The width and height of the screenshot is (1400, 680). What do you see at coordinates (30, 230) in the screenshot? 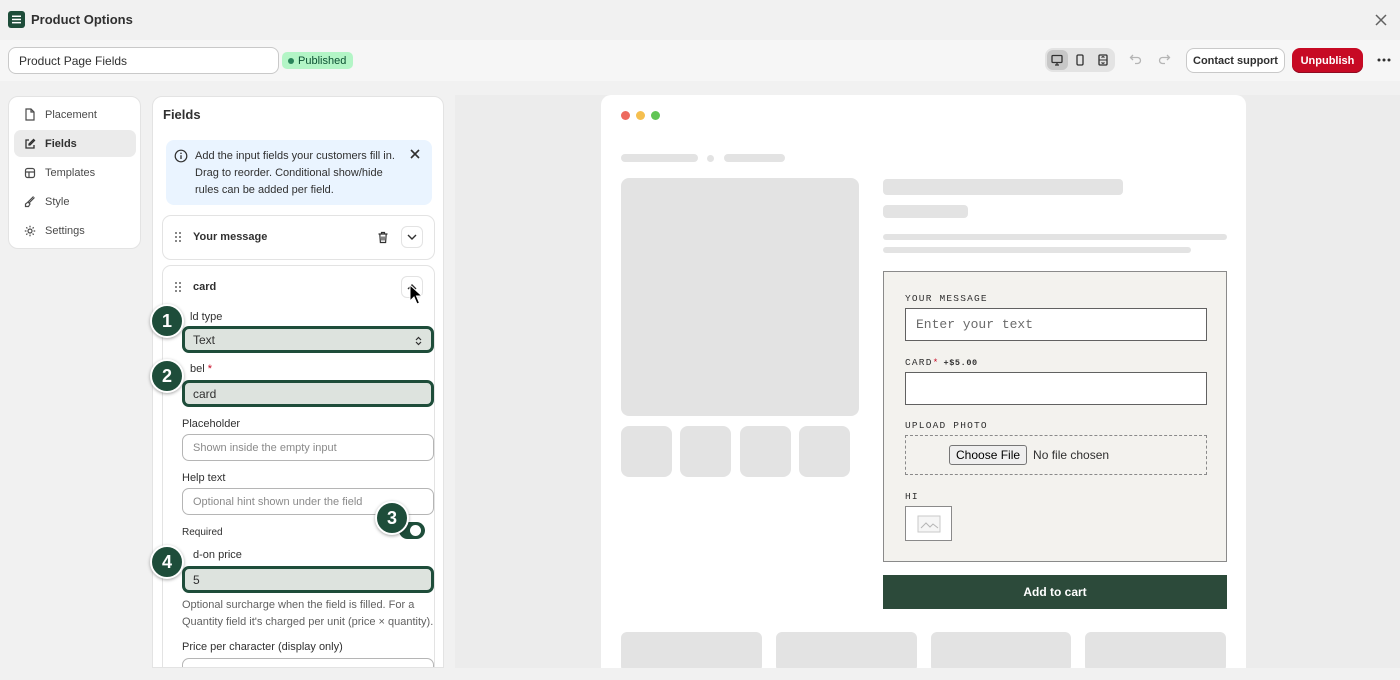
I see `gear-icon` at bounding box center [30, 230].